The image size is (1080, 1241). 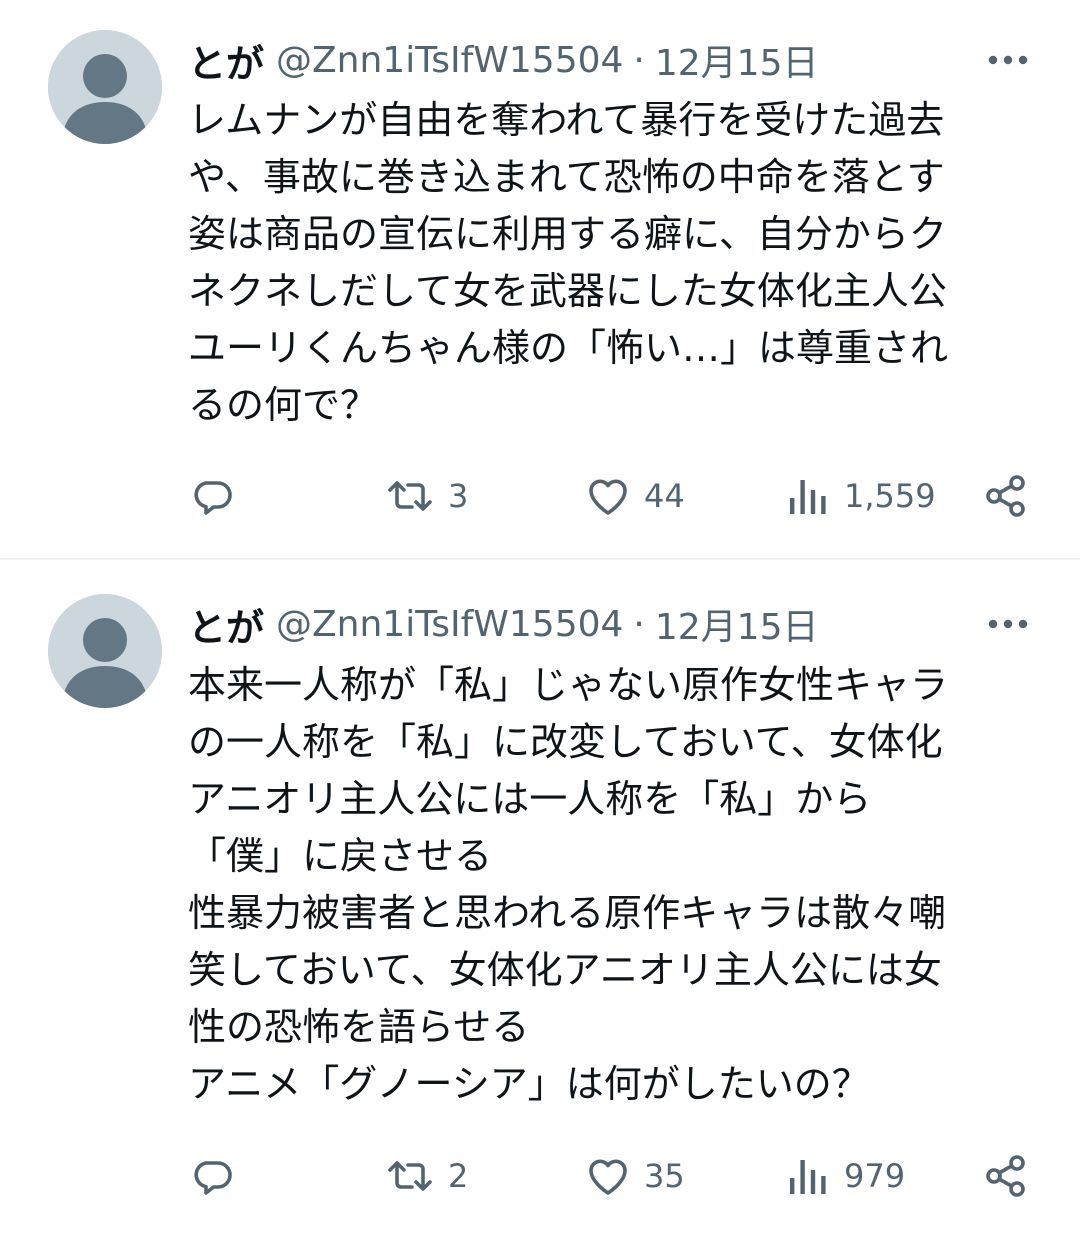 I want to click on action-bar: 3 44 1,559, so click(x=540, y=496).